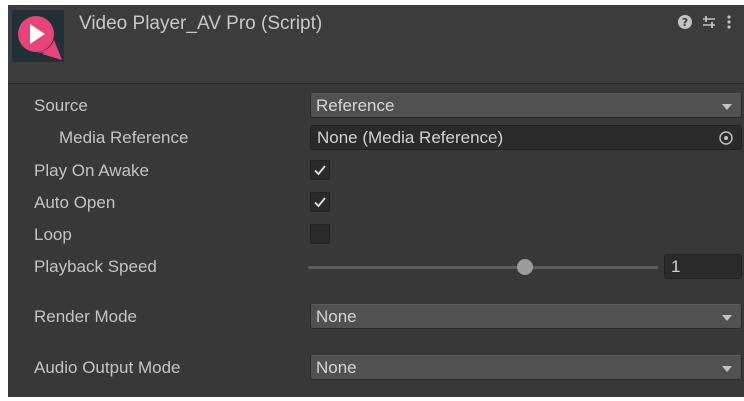  What do you see at coordinates (526, 316) in the screenshot?
I see `render-mode-dropdown: None` at bounding box center [526, 316].